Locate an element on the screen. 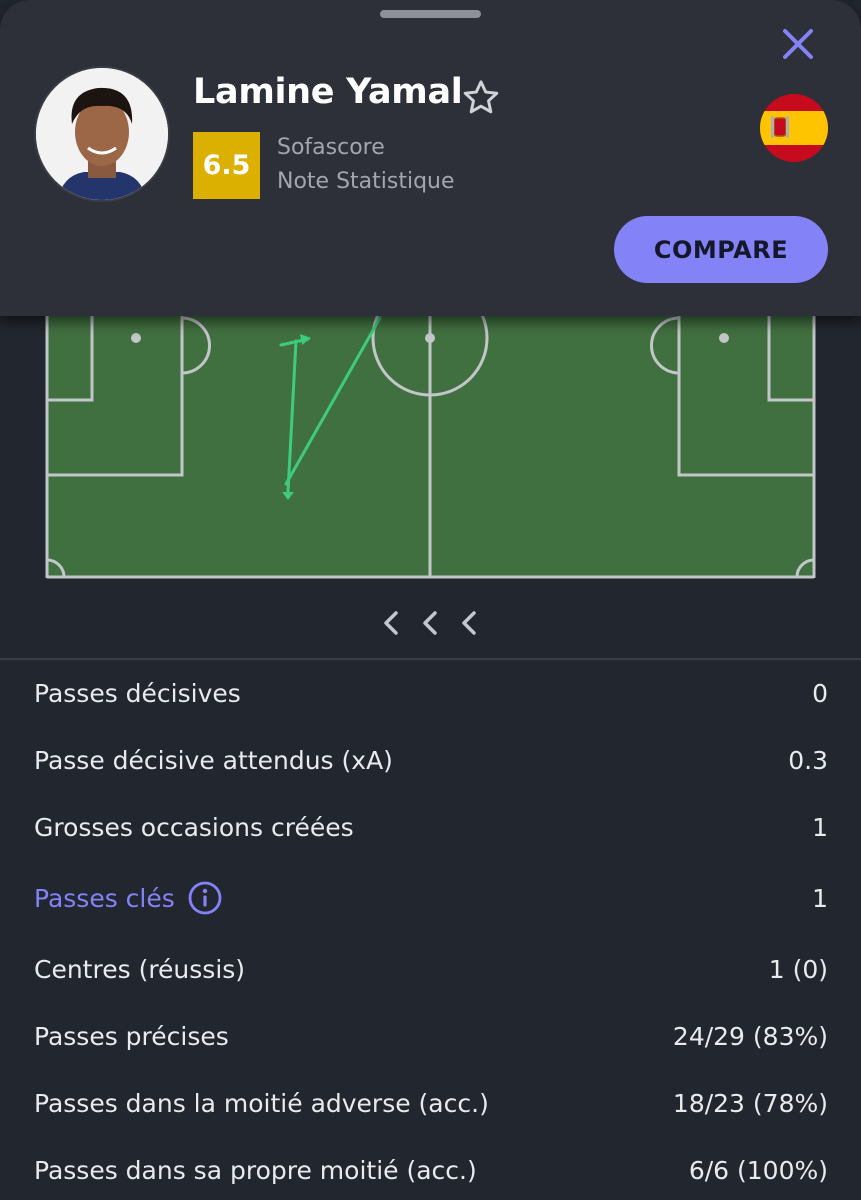 This screenshot has width=861, height=1200. stat-value: 24/29 (83%) is located at coordinates (750, 1036).